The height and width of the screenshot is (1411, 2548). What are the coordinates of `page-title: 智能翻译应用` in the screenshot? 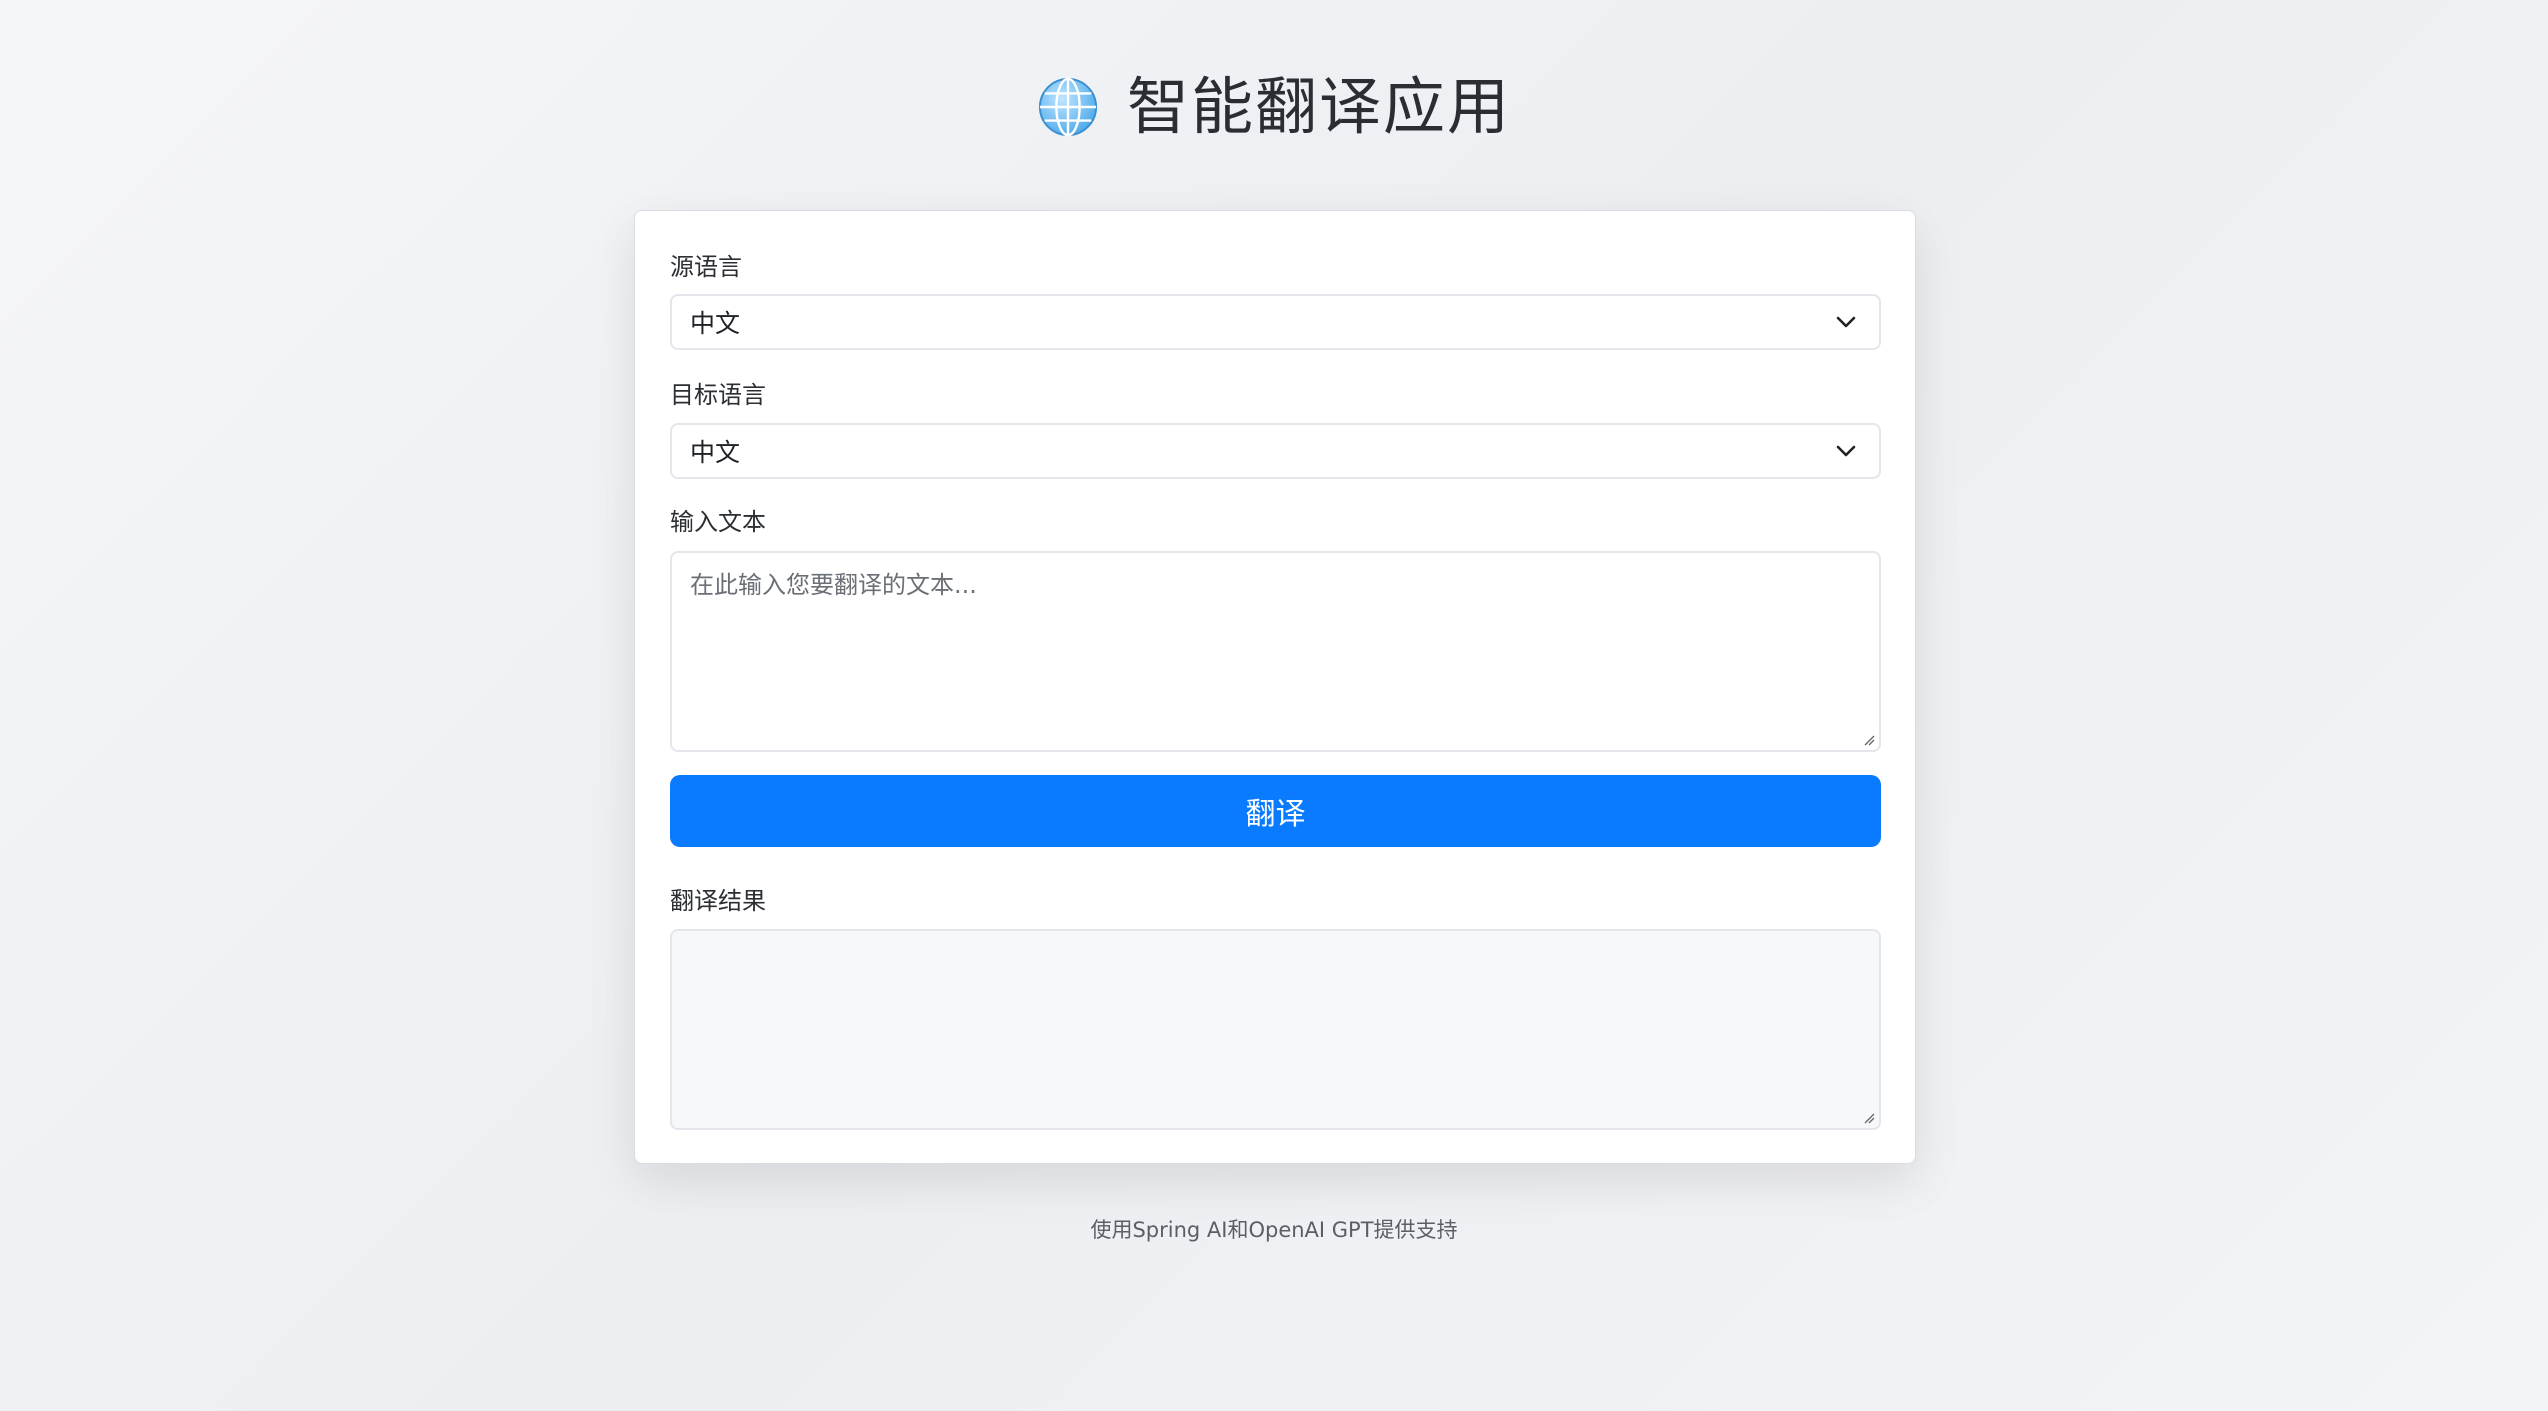 It's located at (1318, 106).